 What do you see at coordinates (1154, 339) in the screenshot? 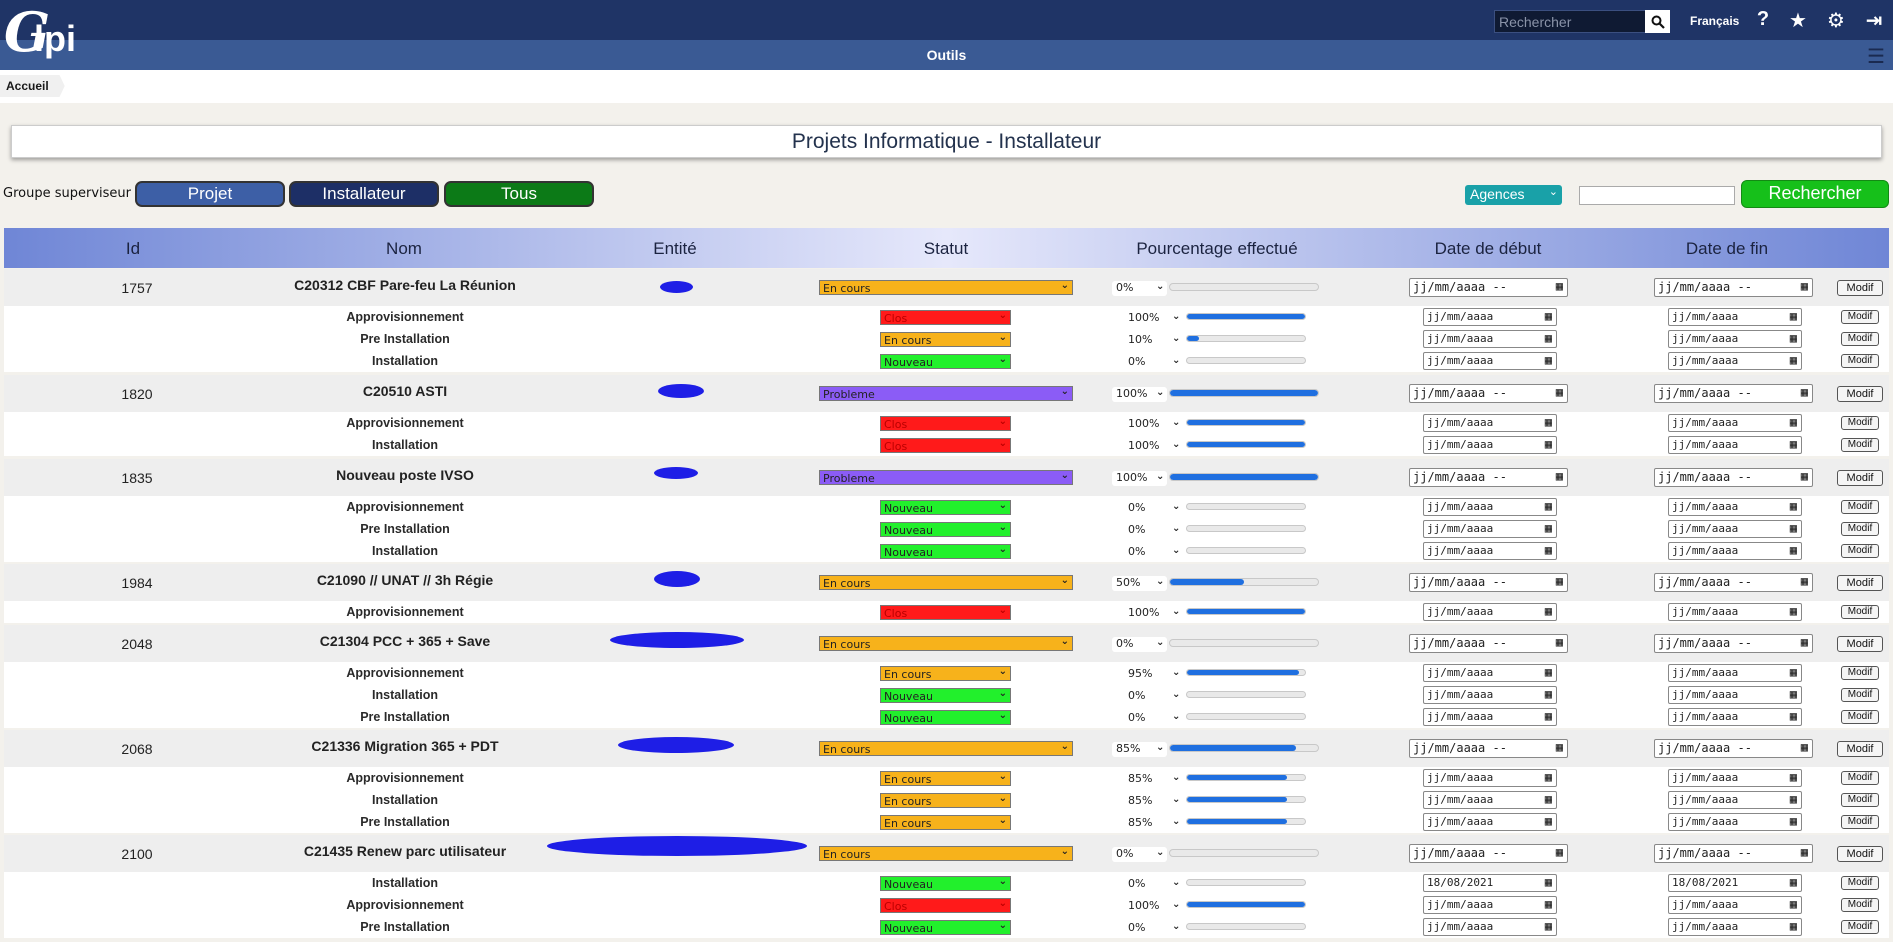
I see `percent-select: 10% ⌄` at bounding box center [1154, 339].